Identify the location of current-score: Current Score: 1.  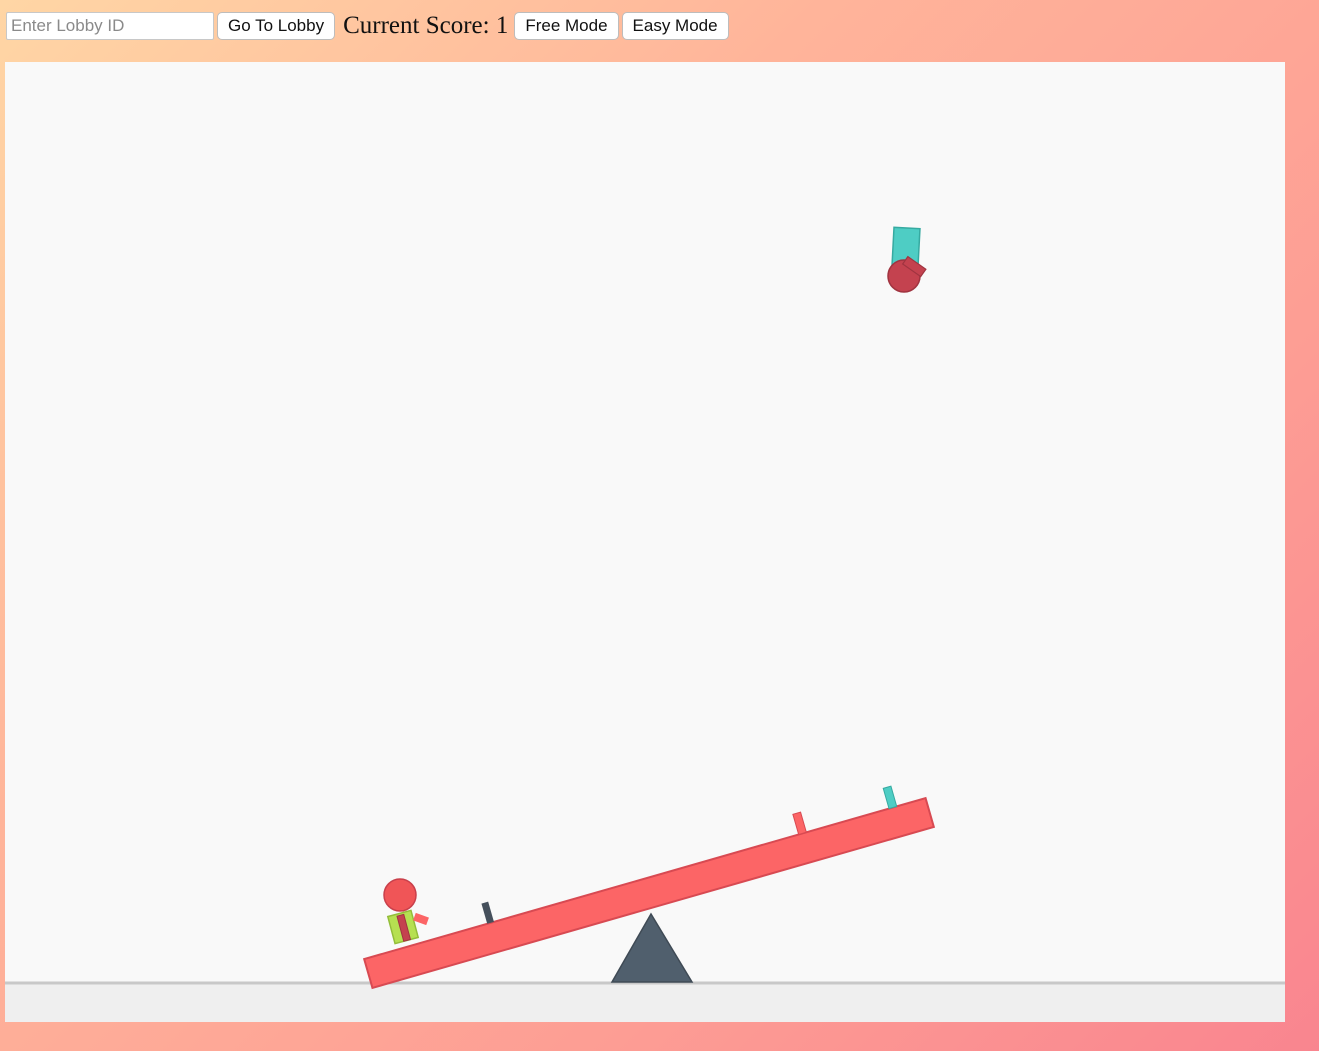
(425, 26).